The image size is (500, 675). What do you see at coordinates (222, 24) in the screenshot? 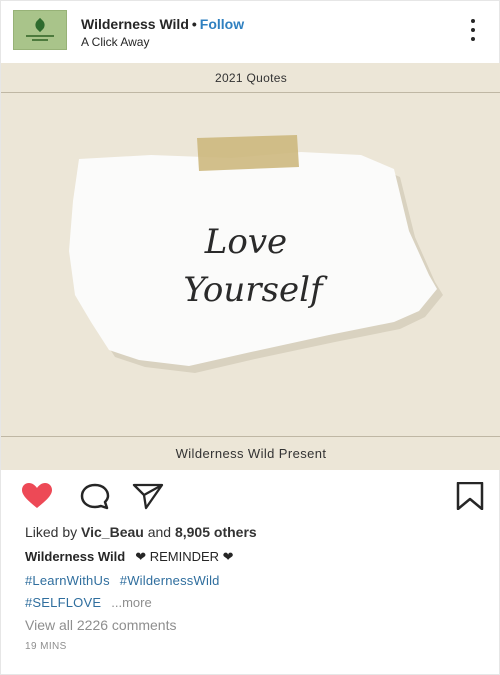
I see `follow-button: Follow` at bounding box center [222, 24].